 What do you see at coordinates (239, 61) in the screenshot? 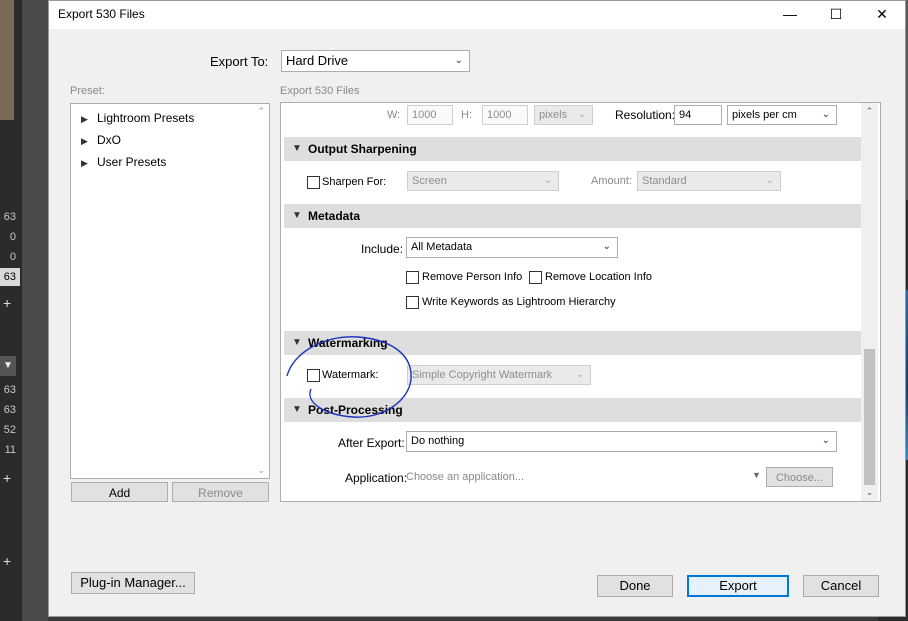
I see `export-to-label: Export To:` at bounding box center [239, 61].